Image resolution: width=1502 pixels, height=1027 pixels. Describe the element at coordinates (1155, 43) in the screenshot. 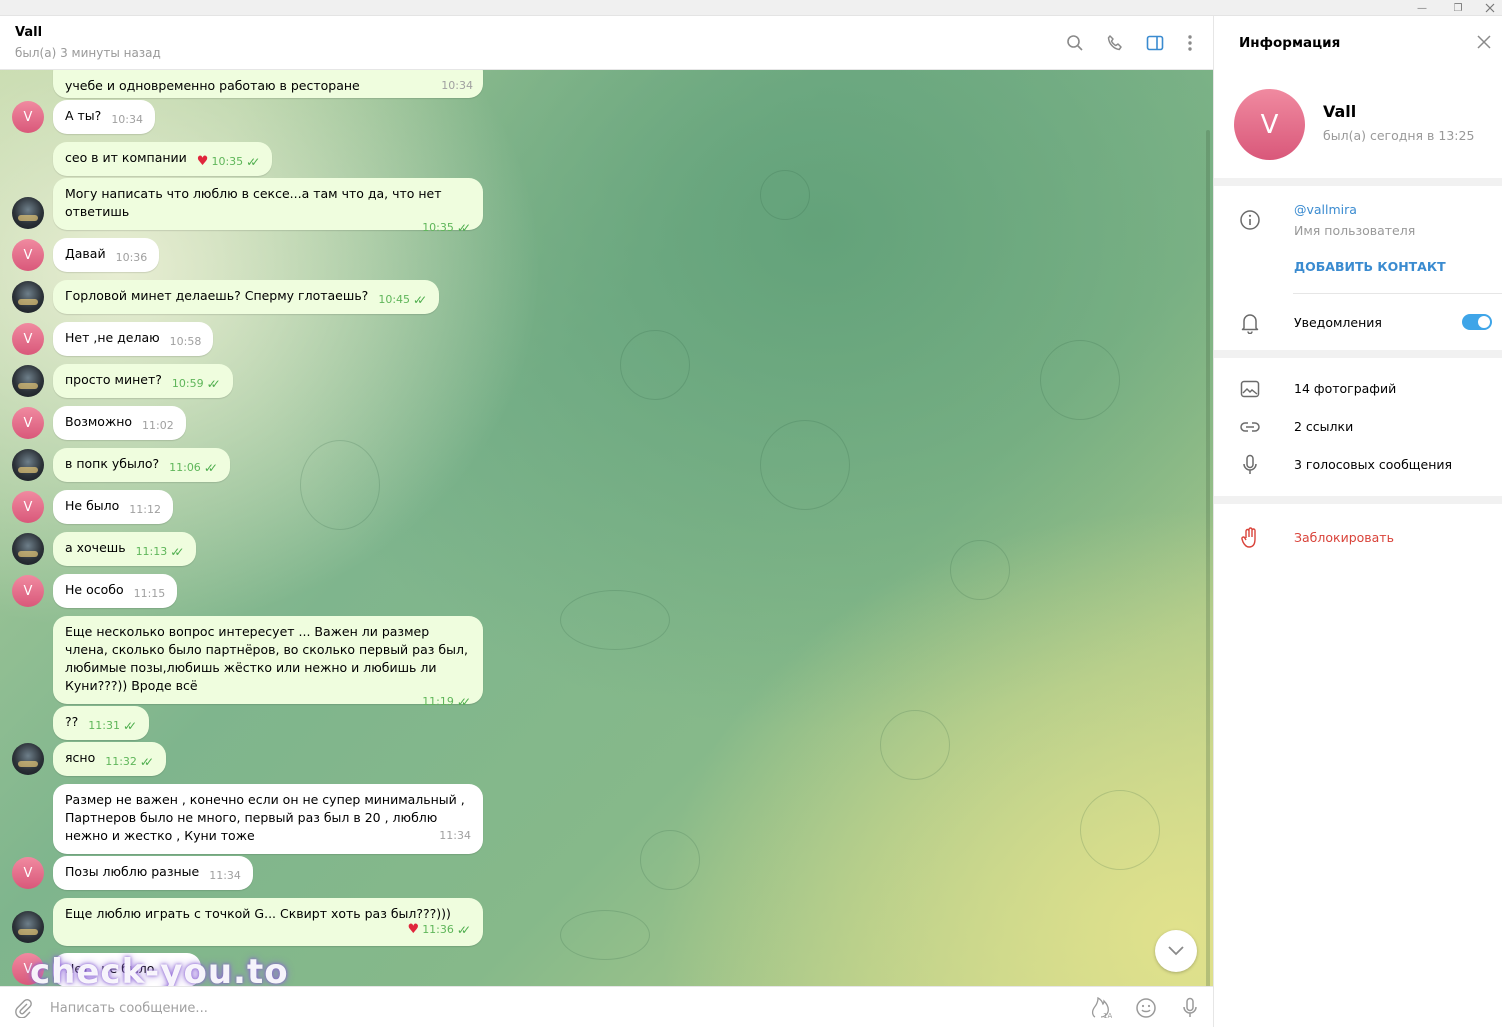

I see `sidebar-toggle-icon` at that location.